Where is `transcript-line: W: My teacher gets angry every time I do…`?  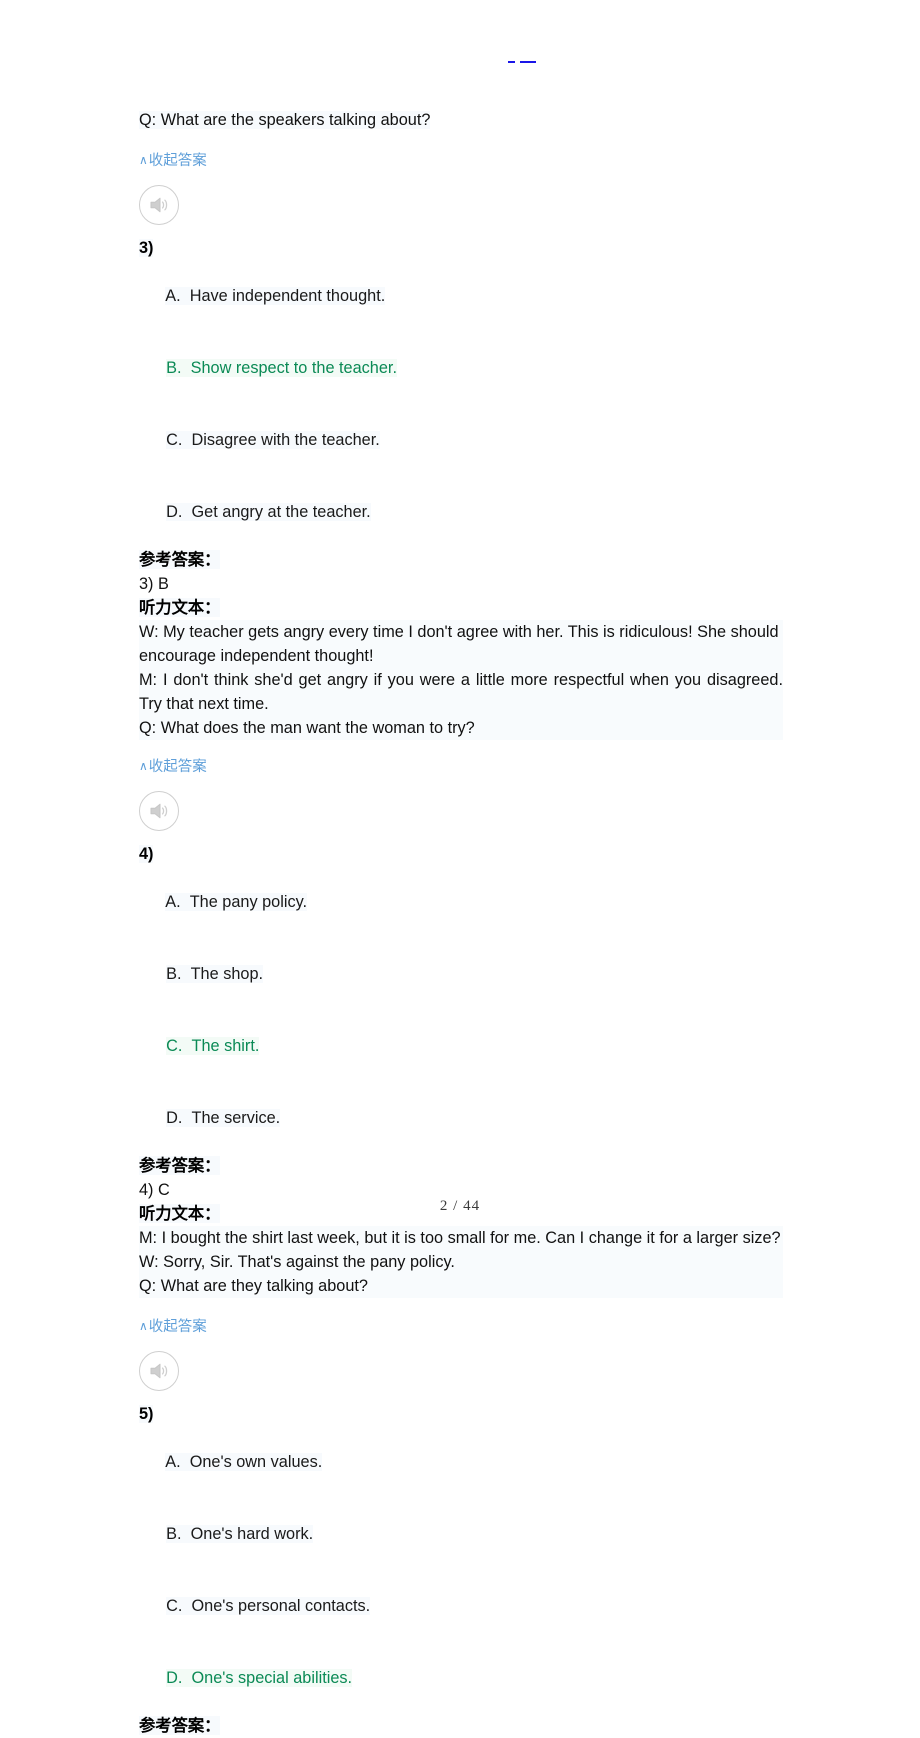
transcript-line: W: My teacher gets angry every time I do… is located at coordinates (461, 644).